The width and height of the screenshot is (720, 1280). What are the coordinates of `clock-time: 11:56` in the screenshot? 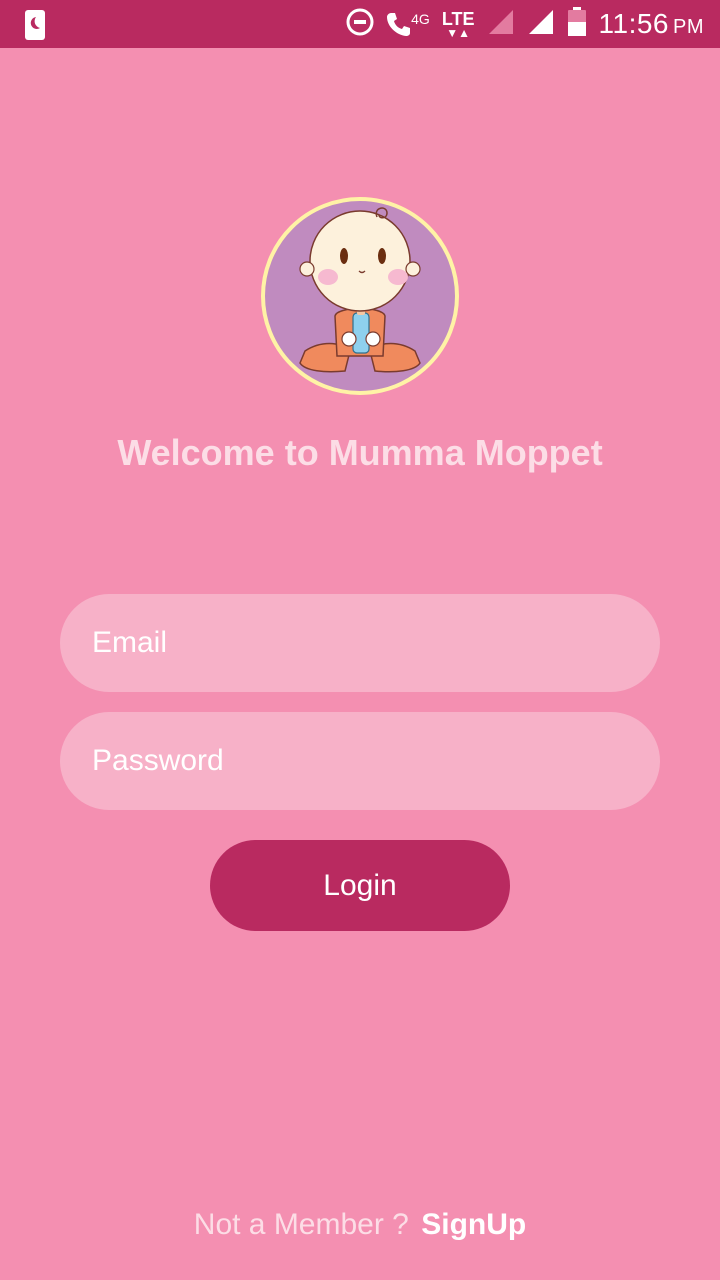 It's located at (633, 23).